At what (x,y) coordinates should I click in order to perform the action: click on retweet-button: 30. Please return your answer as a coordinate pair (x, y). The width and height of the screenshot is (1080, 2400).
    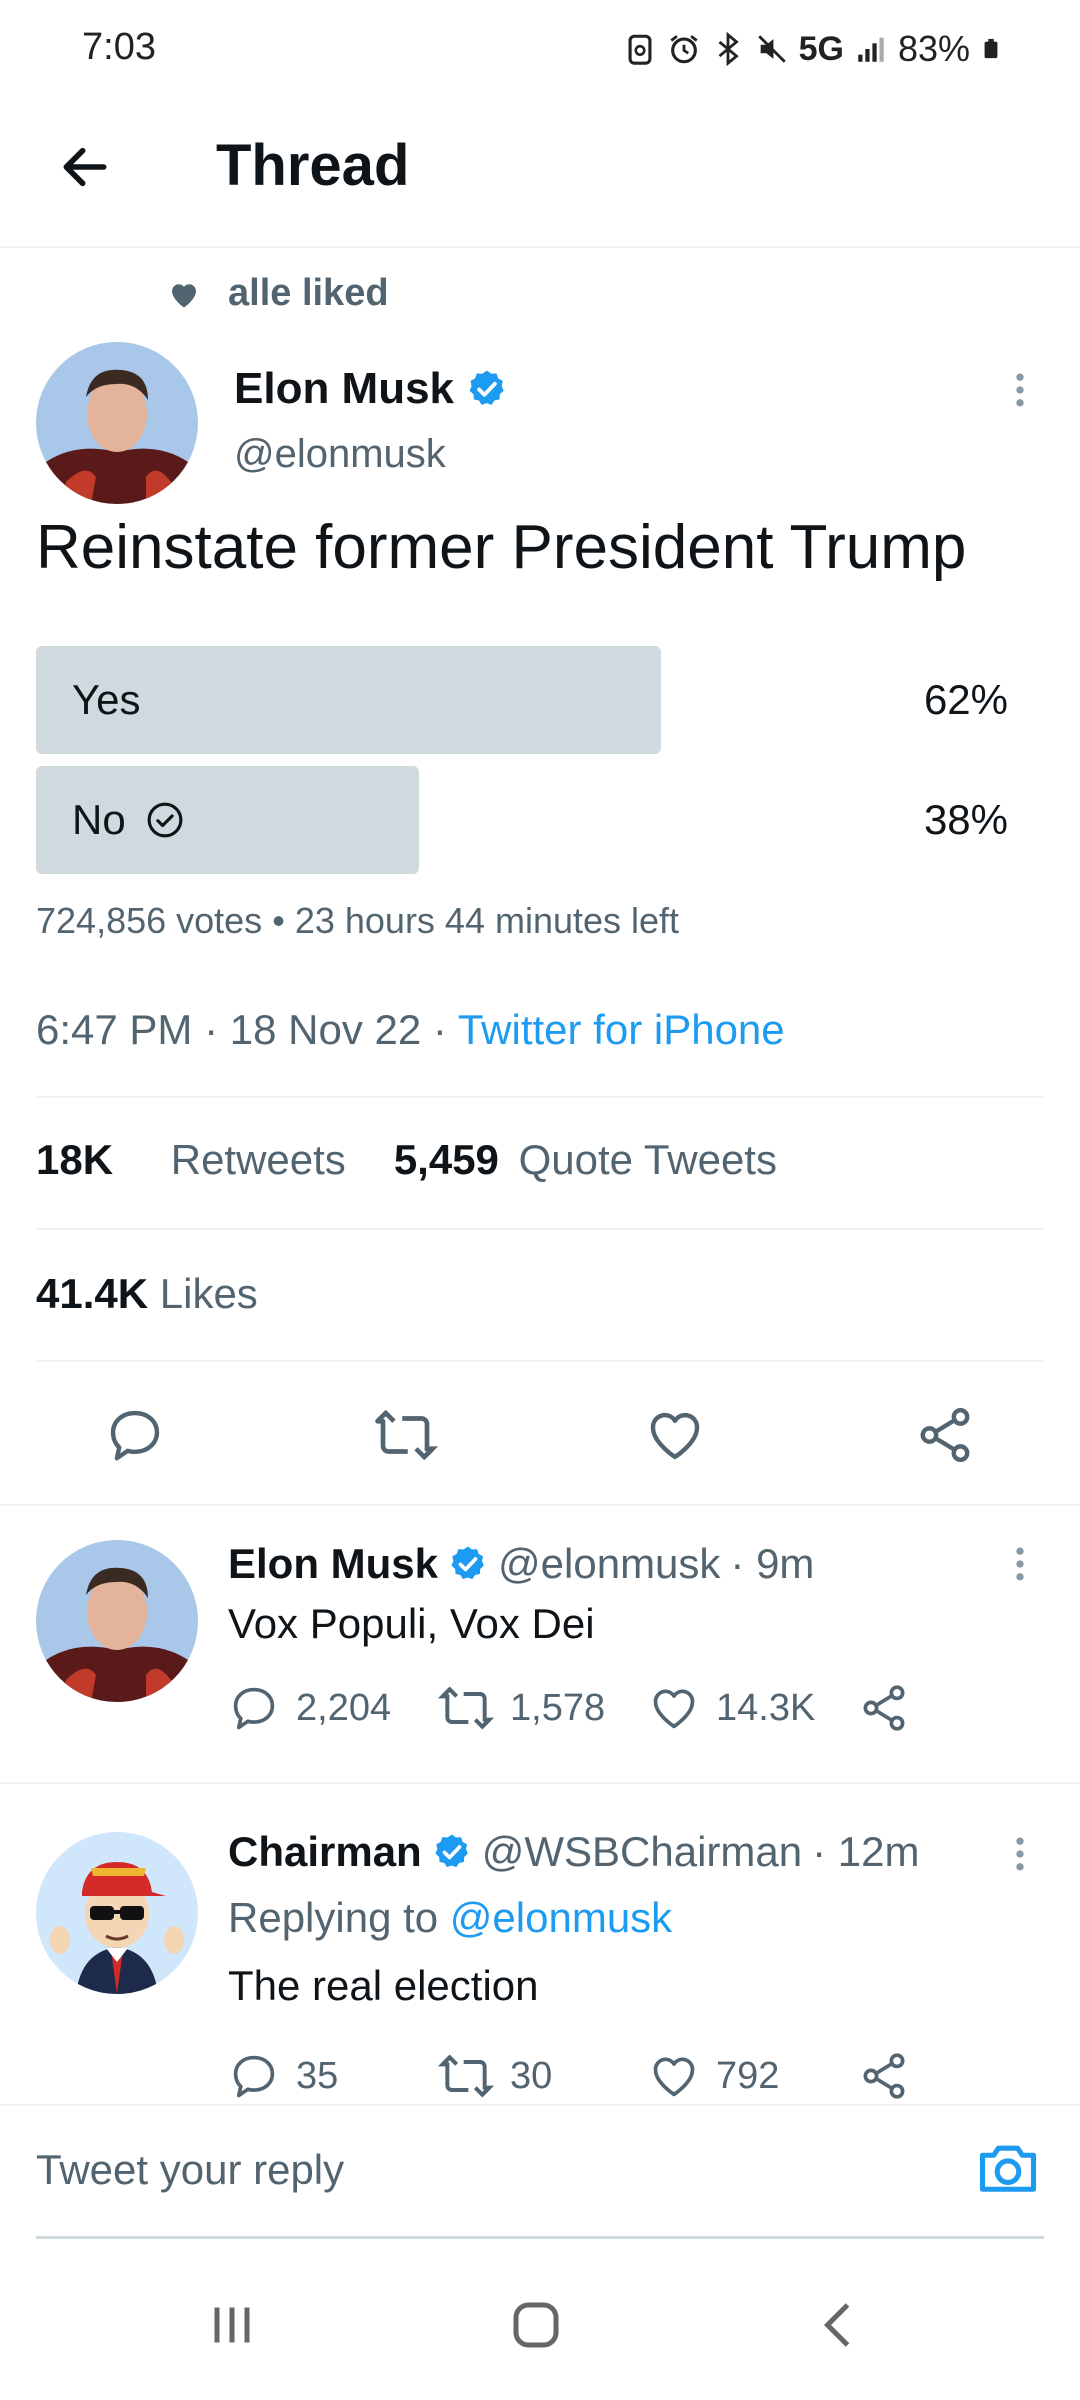
    Looking at the image, I should click on (543, 2076).